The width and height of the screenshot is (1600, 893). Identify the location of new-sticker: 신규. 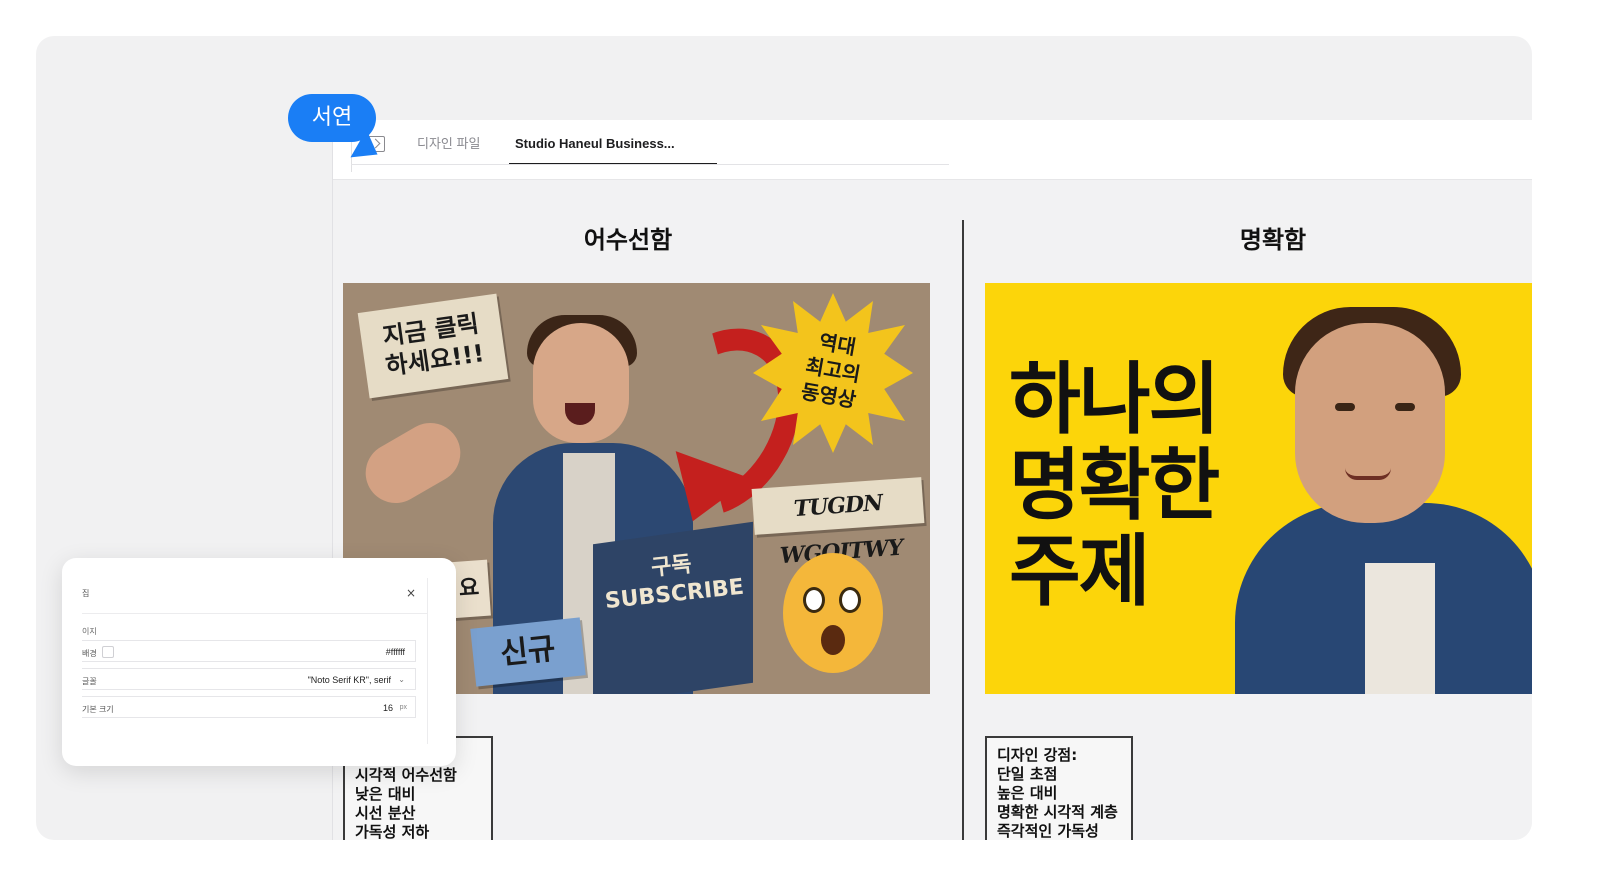
(528, 652).